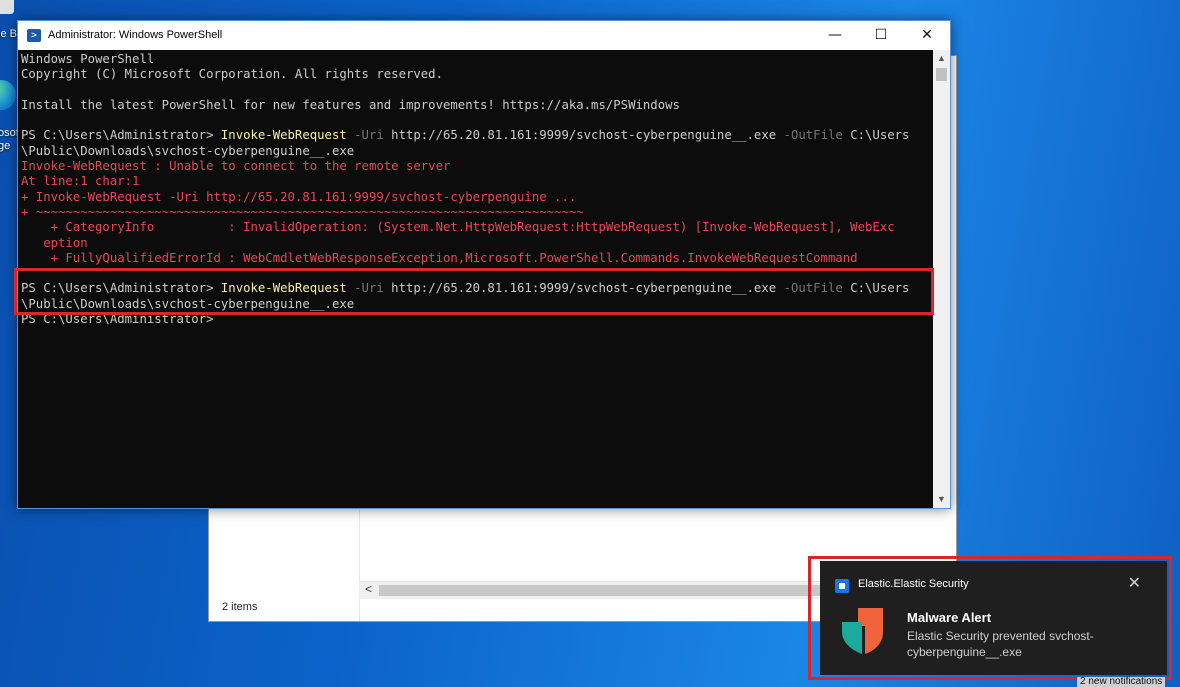 Image resolution: width=1180 pixels, height=687 pixels. Describe the element at coordinates (369, 135) in the screenshot. I see `console-text-segment: -Uri` at that location.